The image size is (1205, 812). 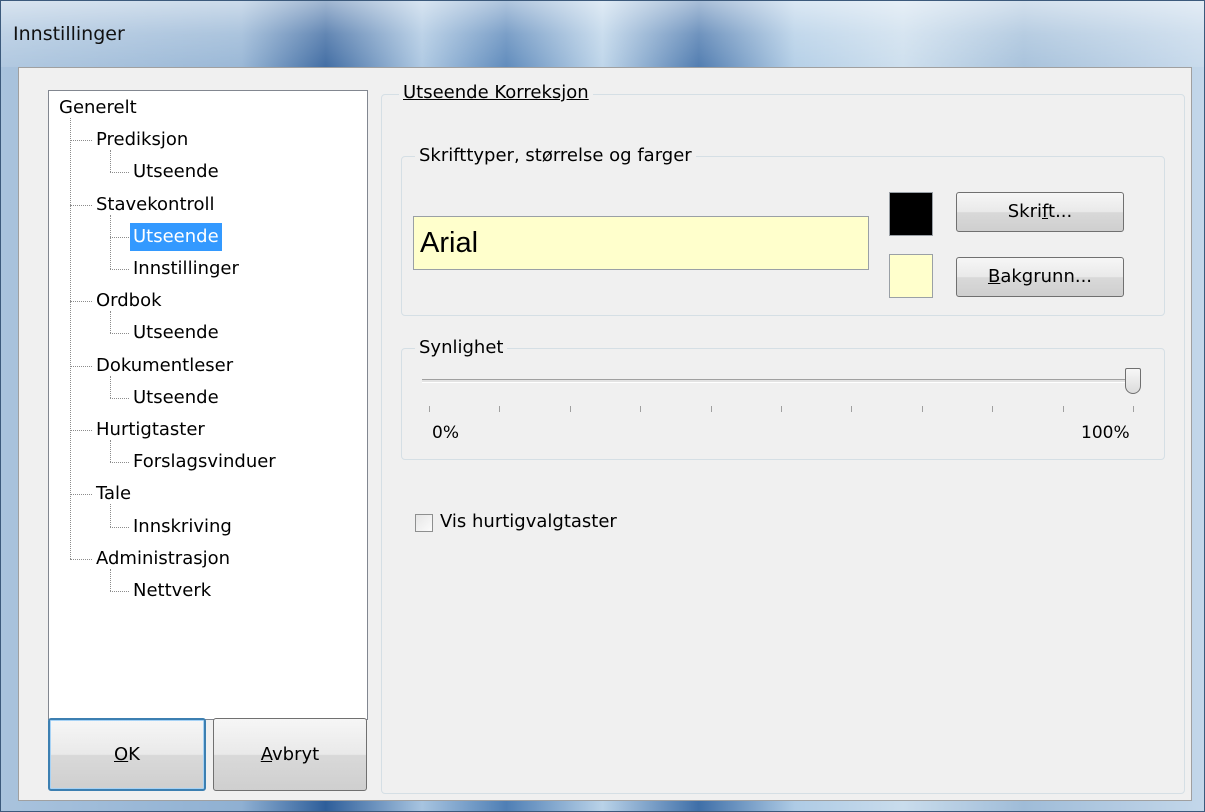 What do you see at coordinates (445, 433) in the screenshot?
I see `slider-min-label: 0%` at bounding box center [445, 433].